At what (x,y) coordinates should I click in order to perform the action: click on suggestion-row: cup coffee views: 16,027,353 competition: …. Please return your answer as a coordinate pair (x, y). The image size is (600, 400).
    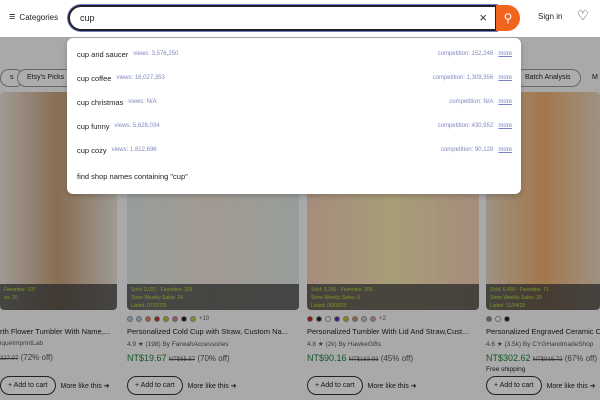
    Looking at the image, I should click on (294, 78).